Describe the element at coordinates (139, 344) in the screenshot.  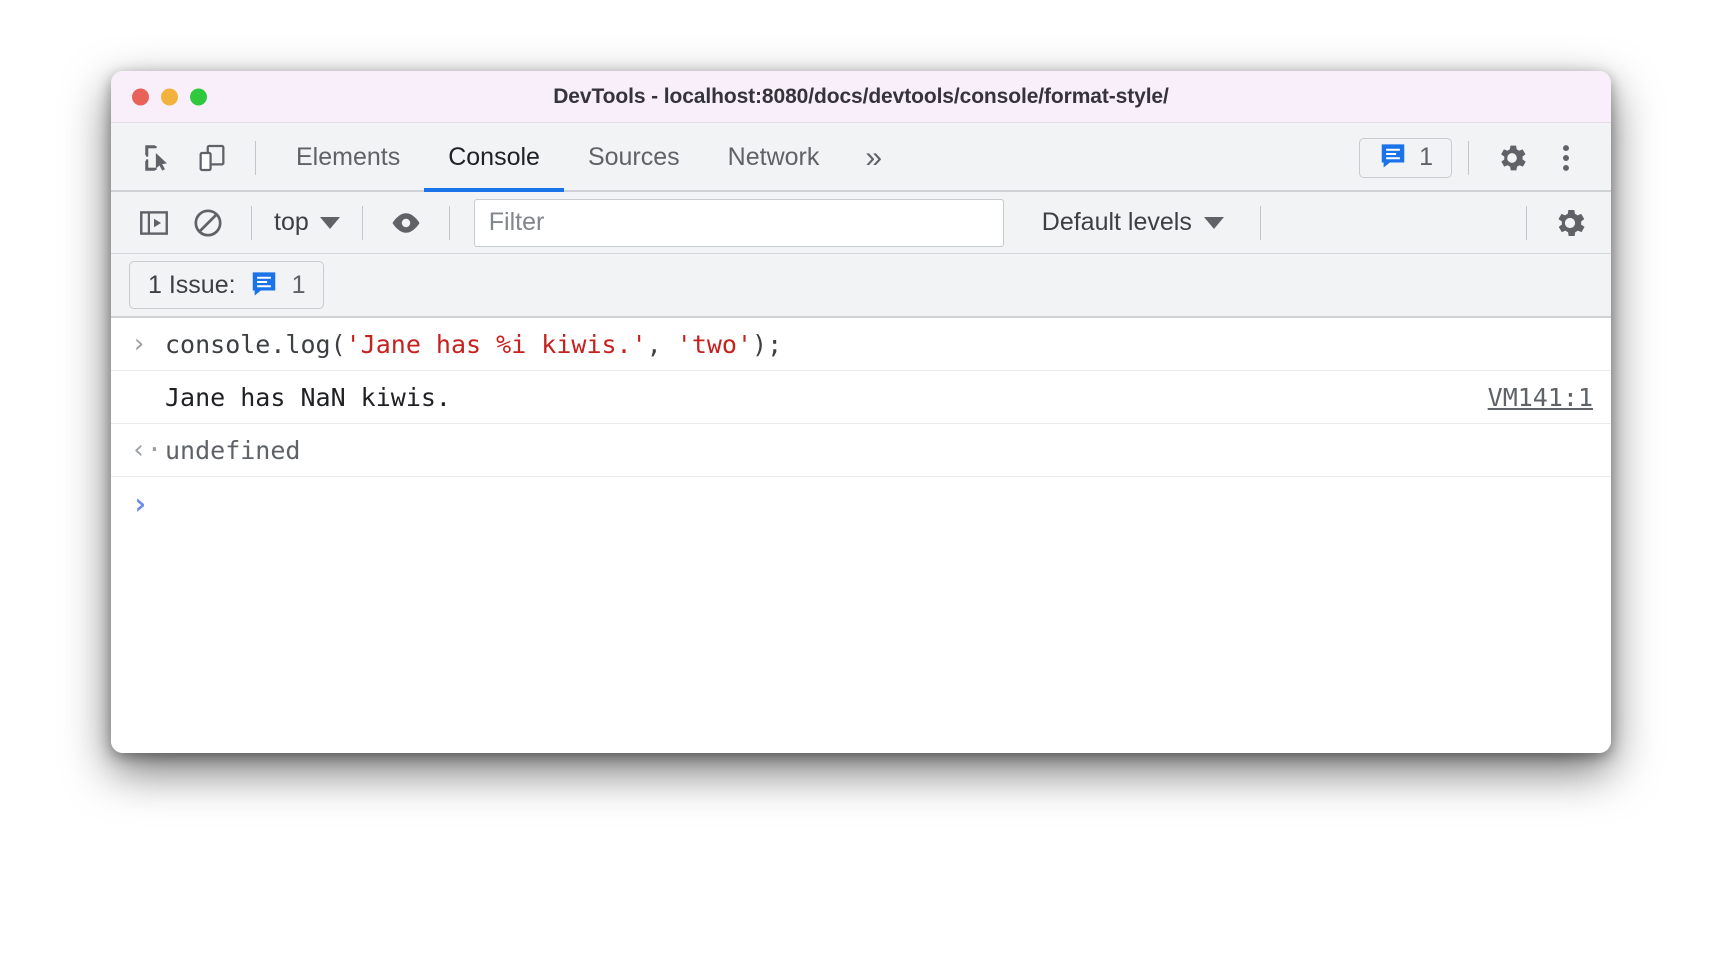
I see `input-prompt-icon: ›` at that location.